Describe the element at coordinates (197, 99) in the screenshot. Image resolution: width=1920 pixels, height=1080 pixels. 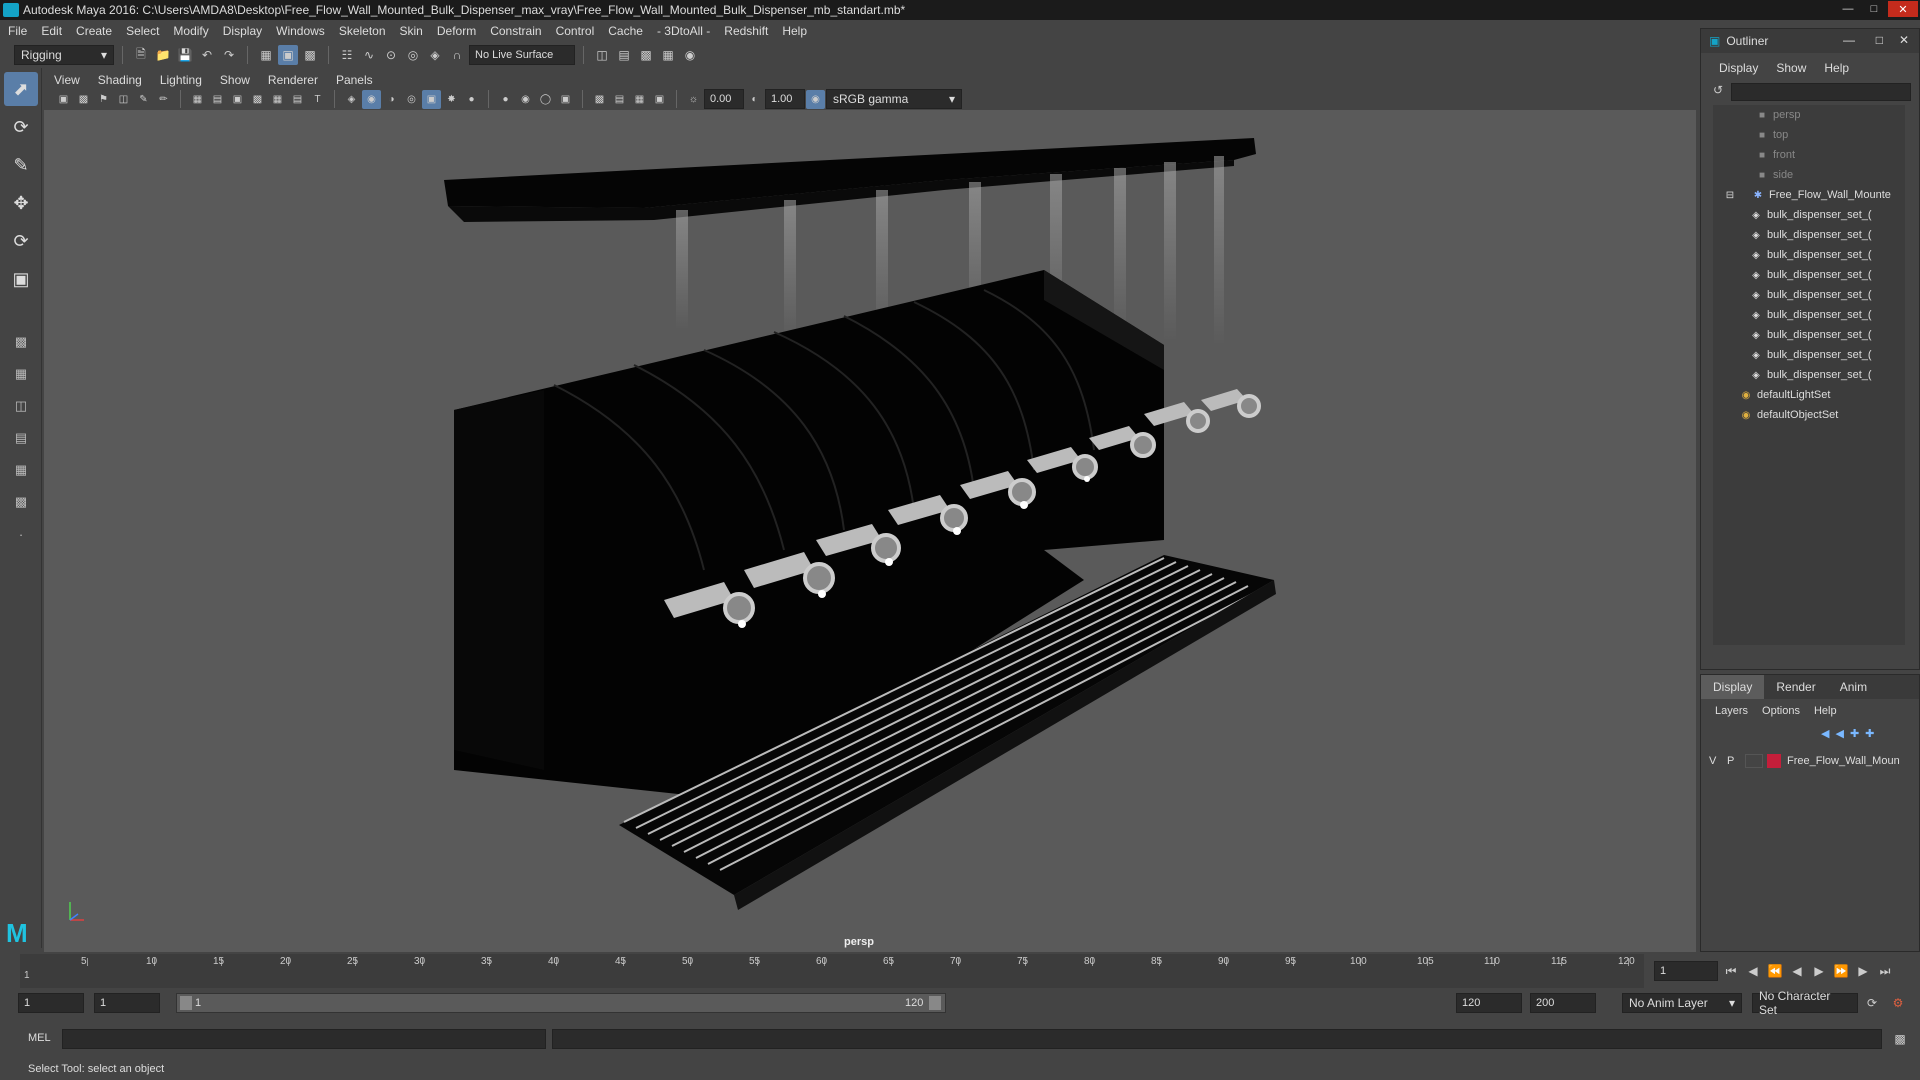
I see `grid-icon: ▦` at that location.